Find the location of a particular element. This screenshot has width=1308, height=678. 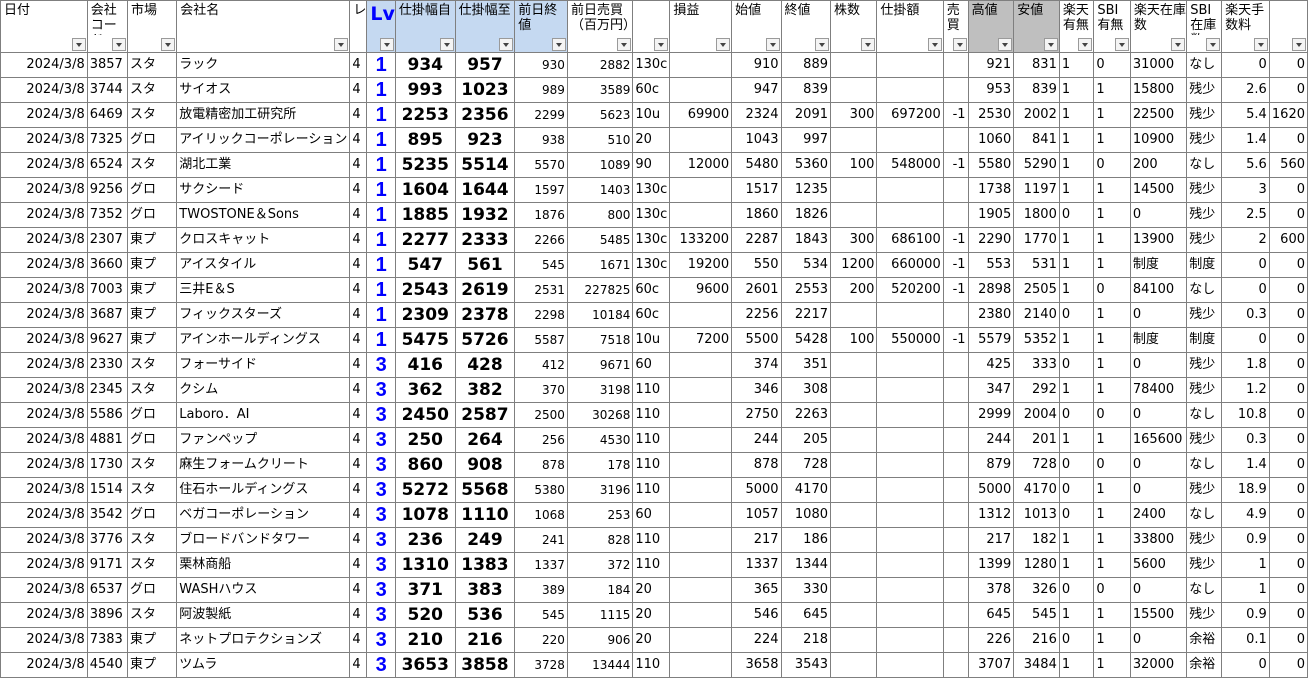

cell-code: 4881 is located at coordinates (107, 440).